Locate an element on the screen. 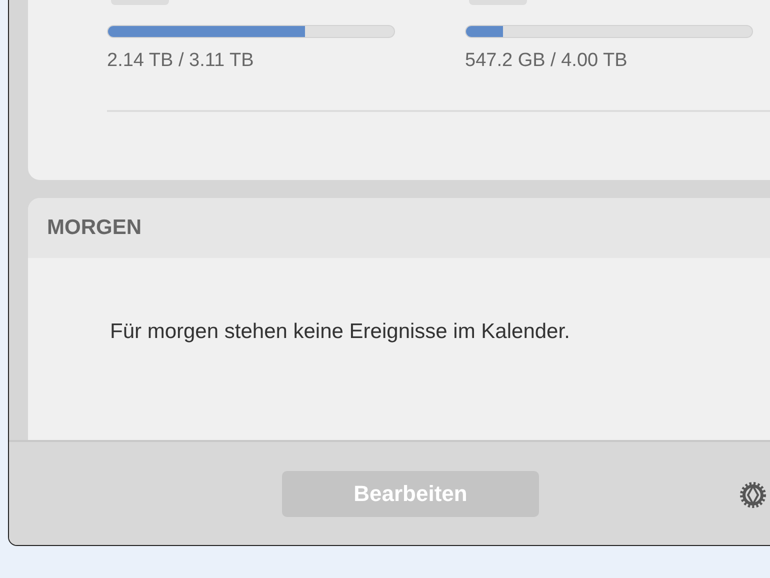 The height and width of the screenshot is (578, 770). settings-icon is located at coordinates (753, 495).